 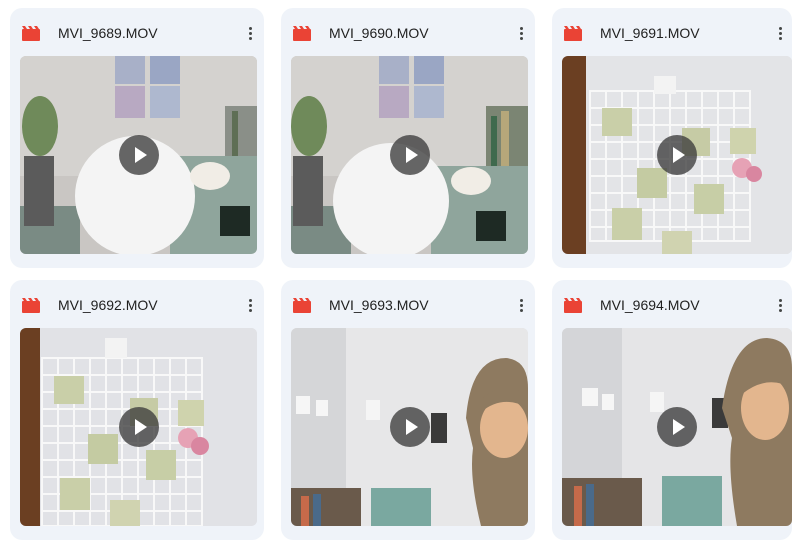 What do you see at coordinates (379, 33) in the screenshot?
I see `file-name: MVI_9690.MOV` at bounding box center [379, 33].